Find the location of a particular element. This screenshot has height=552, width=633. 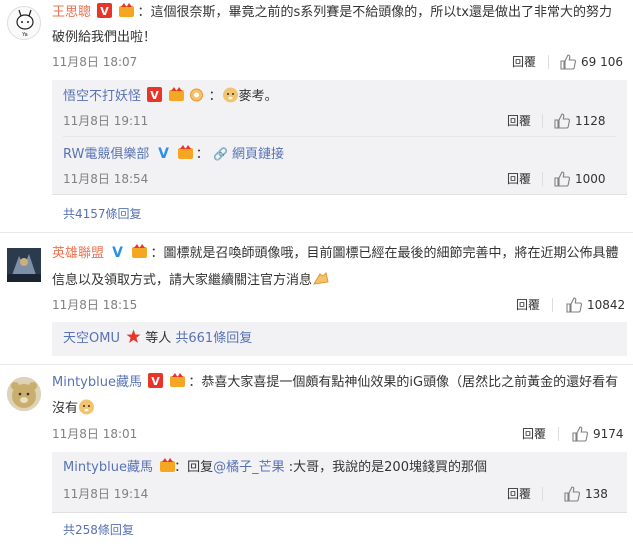

more-replies-link: 共4157條回复 is located at coordinates (102, 214).